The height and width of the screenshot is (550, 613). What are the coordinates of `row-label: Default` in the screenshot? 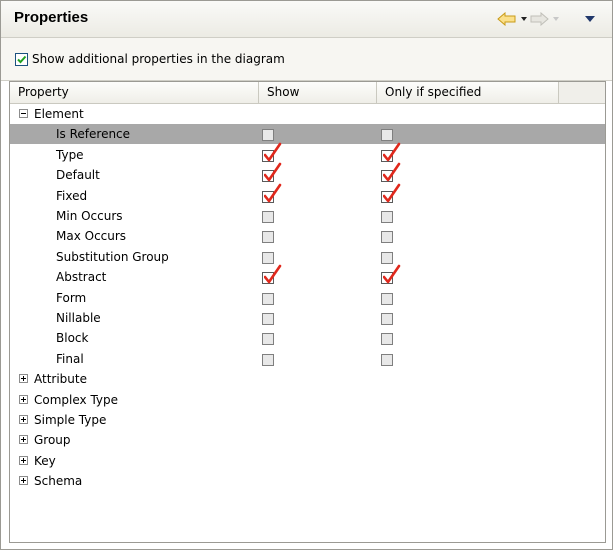 It's located at (78, 175).